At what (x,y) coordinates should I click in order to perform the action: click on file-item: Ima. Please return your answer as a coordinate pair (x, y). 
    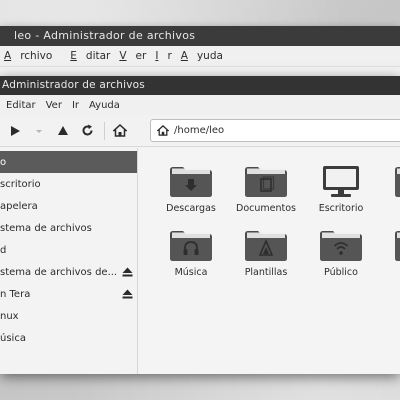
    Looking at the image, I should click on (392, 189).